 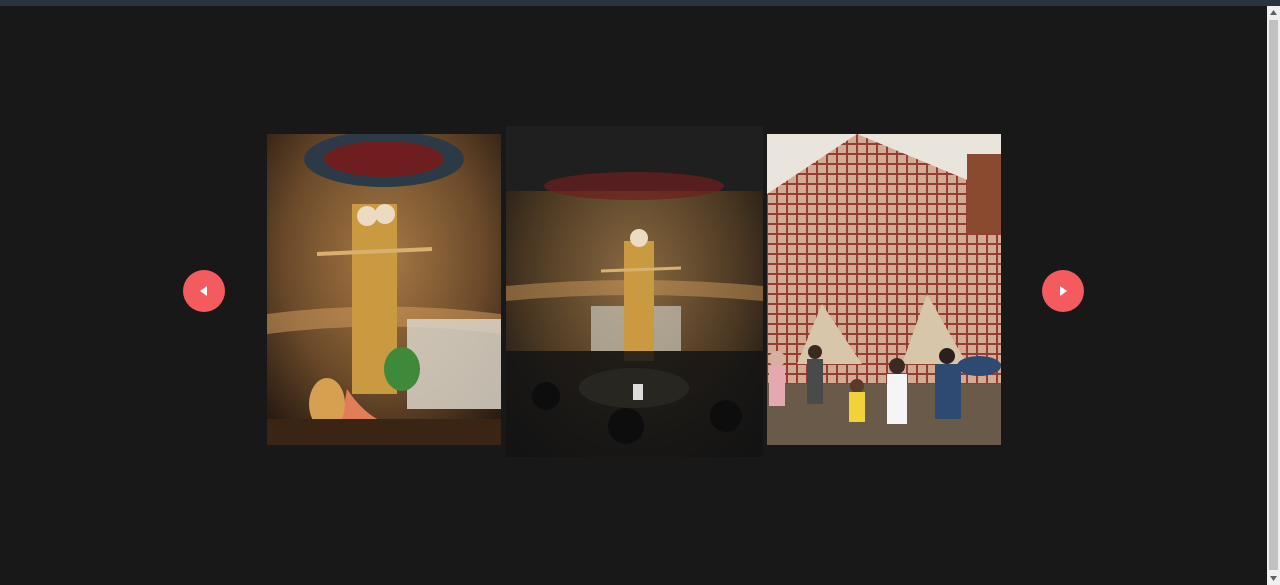 I want to click on vertical-scrollbar, so click(x=1273, y=295).